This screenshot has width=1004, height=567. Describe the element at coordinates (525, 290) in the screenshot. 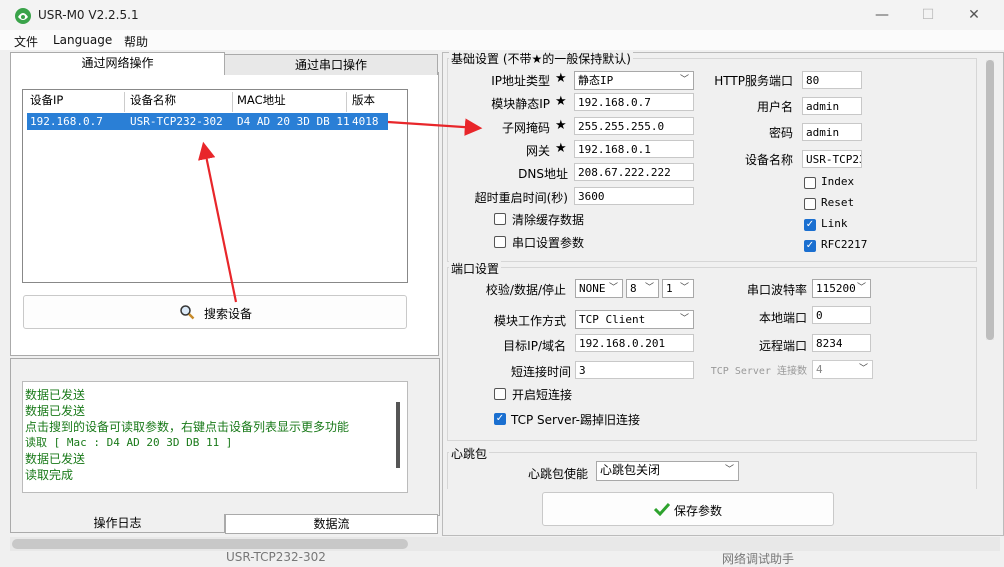

I see `parity-label: 校验/数据/停止` at that location.